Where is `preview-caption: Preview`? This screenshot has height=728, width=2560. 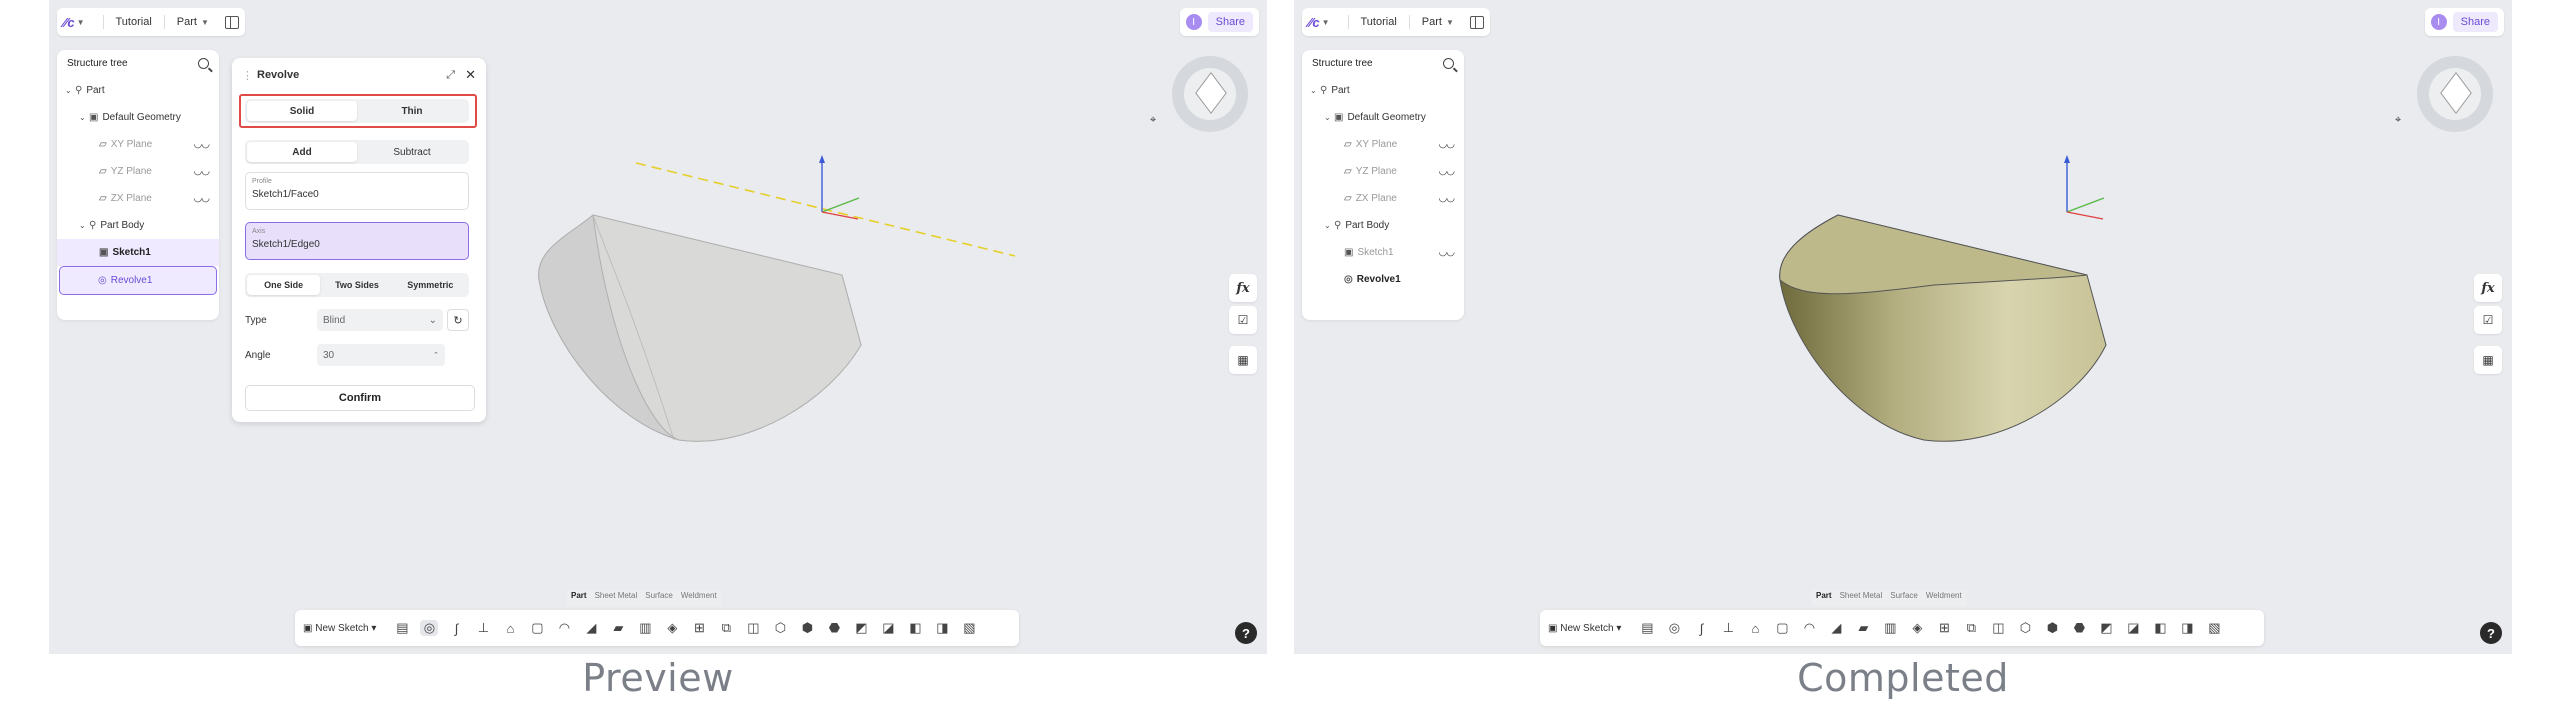 preview-caption: Preview is located at coordinates (658, 678).